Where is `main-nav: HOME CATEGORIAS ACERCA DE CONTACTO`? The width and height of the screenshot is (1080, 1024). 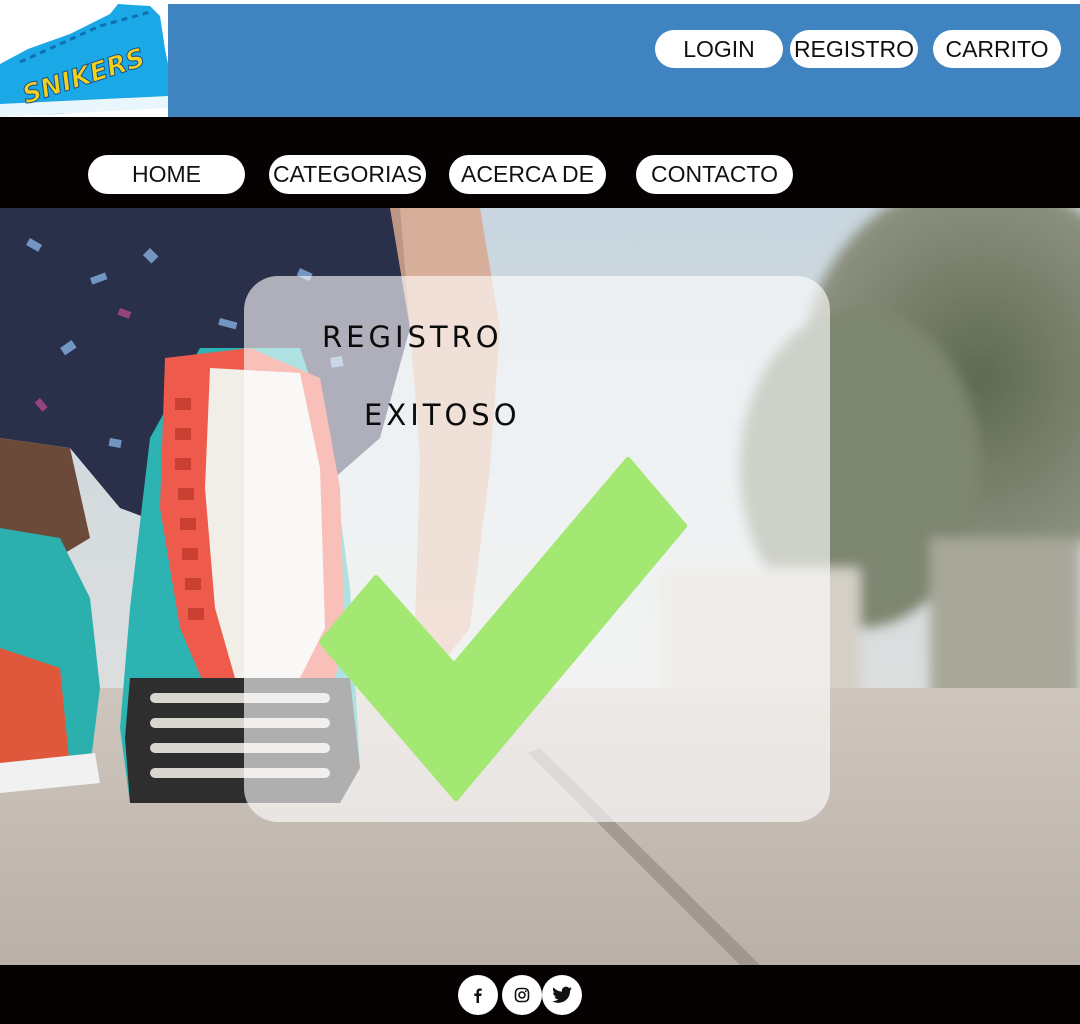 main-nav: HOME CATEGORIAS ACERCA DE CONTACTO is located at coordinates (540, 162).